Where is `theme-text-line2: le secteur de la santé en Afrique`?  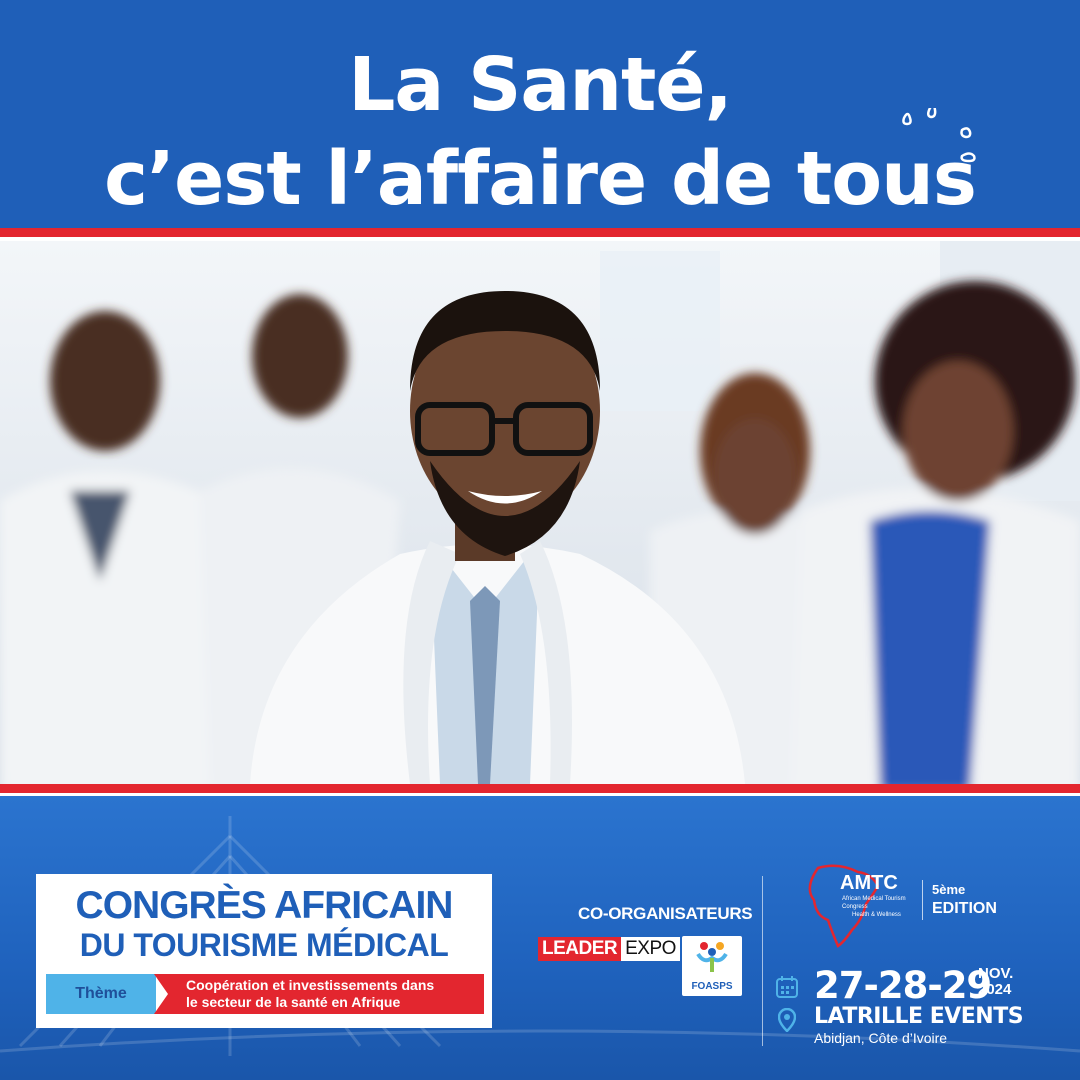 theme-text-line2: le secteur de la santé en Afrique is located at coordinates (293, 1002).